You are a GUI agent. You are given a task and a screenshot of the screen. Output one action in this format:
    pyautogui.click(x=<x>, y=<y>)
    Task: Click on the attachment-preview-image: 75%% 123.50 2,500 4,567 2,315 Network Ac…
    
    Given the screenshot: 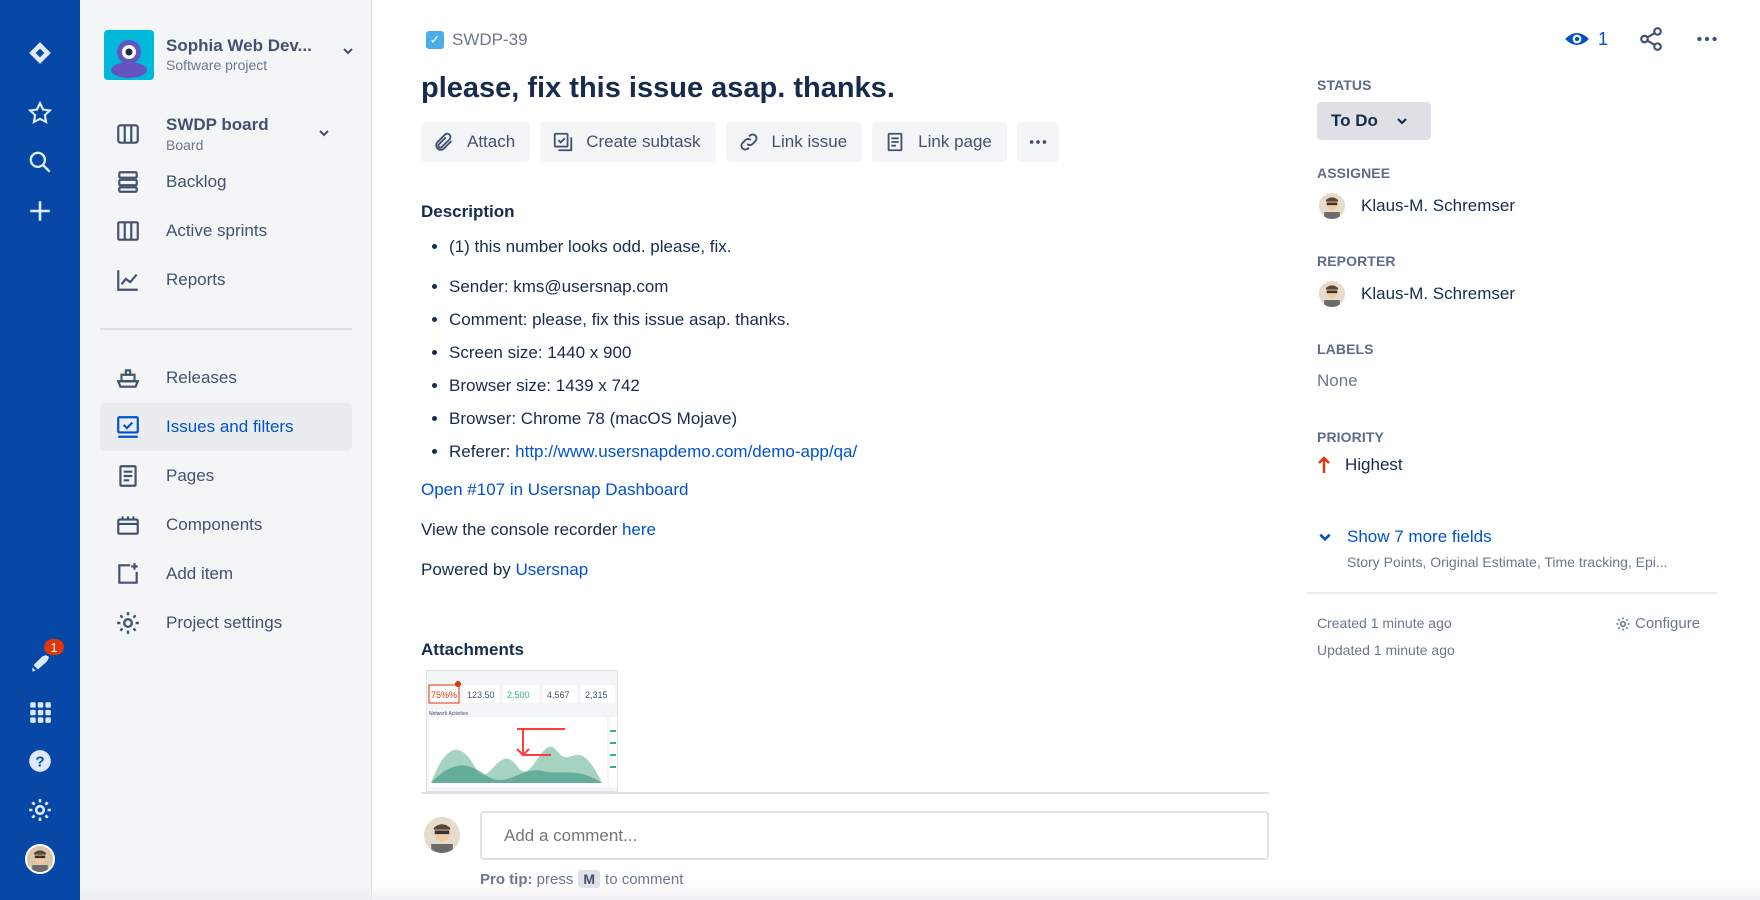 What is the action you would take?
    pyautogui.click(x=522, y=731)
    